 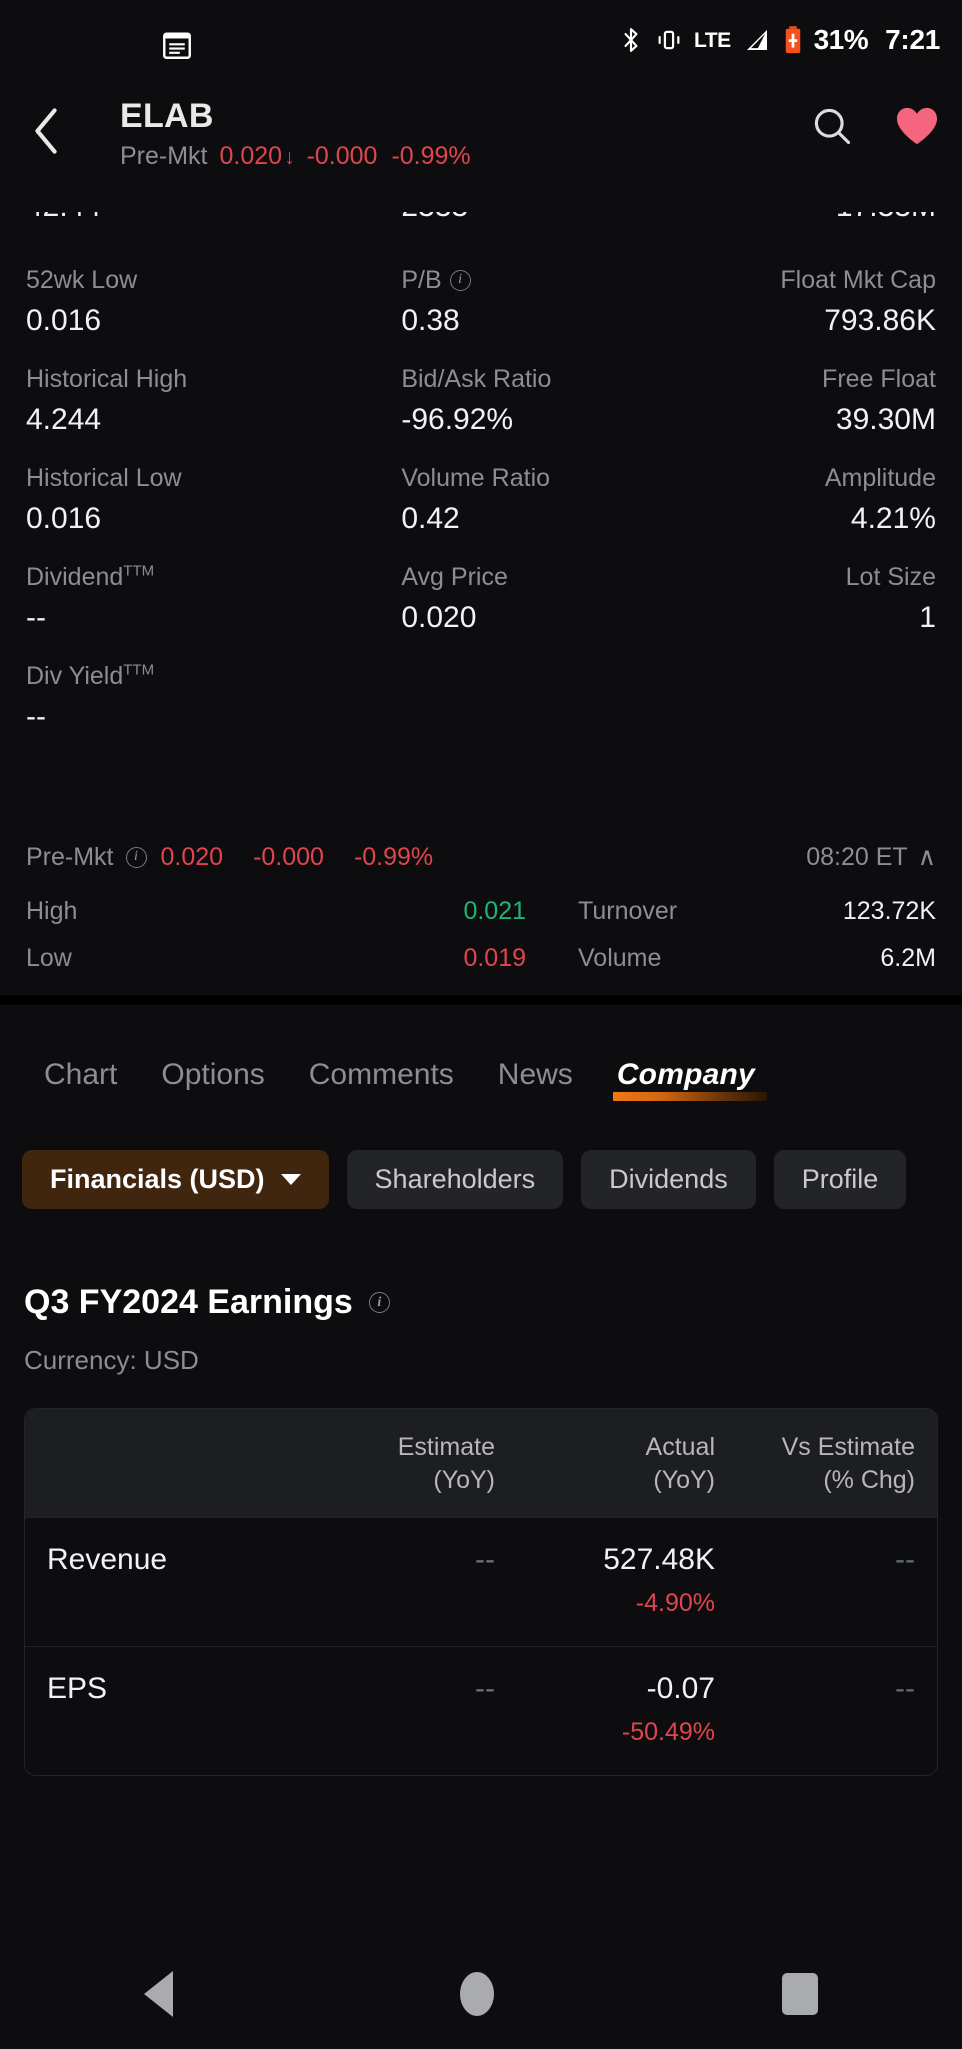 What do you see at coordinates (480, 217) in the screenshot?
I see `clipped-value-2: 2333` at bounding box center [480, 217].